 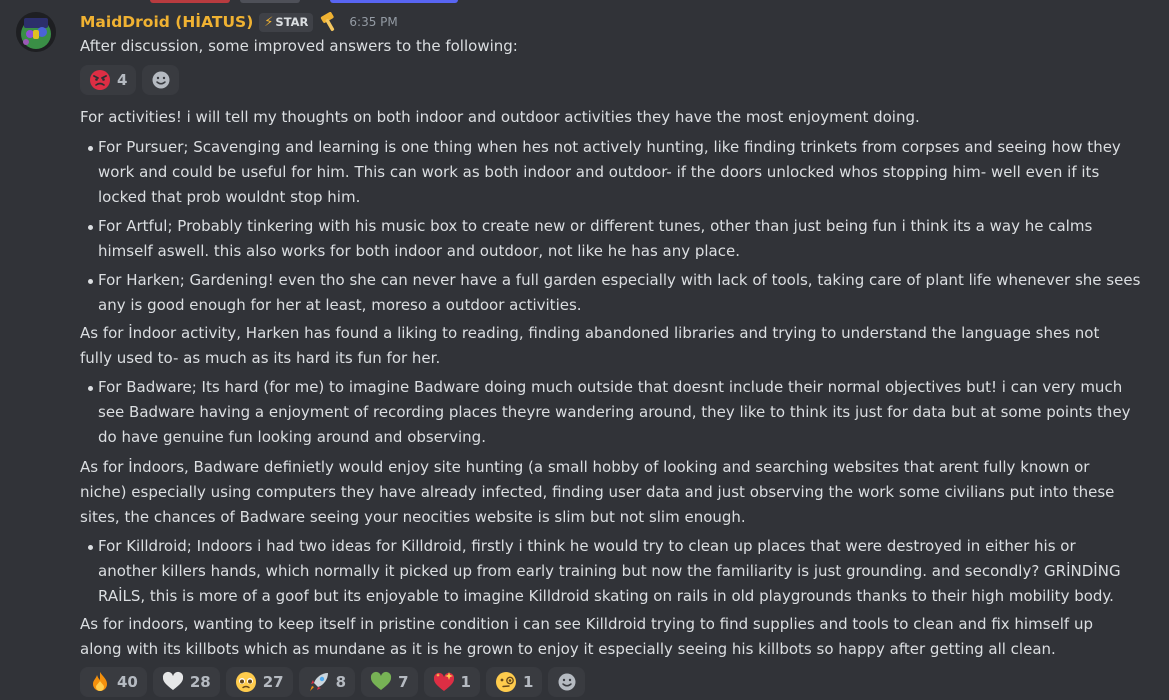 What do you see at coordinates (200, 682) in the screenshot?
I see `reaction-count: 28` at bounding box center [200, 682].